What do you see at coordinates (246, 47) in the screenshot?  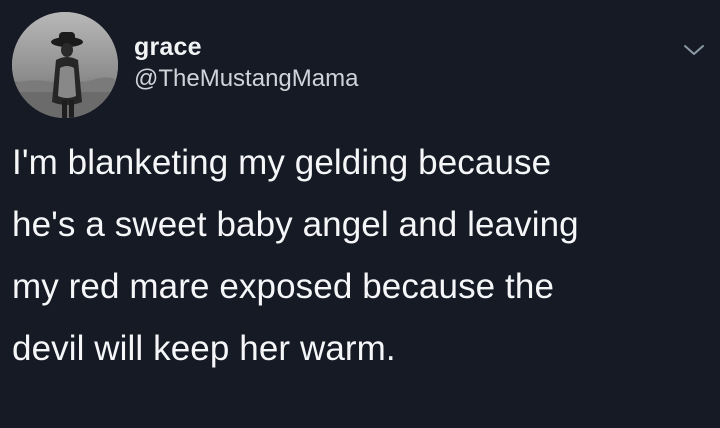 I see `display-name: grace` at bounding box center [246, 47].